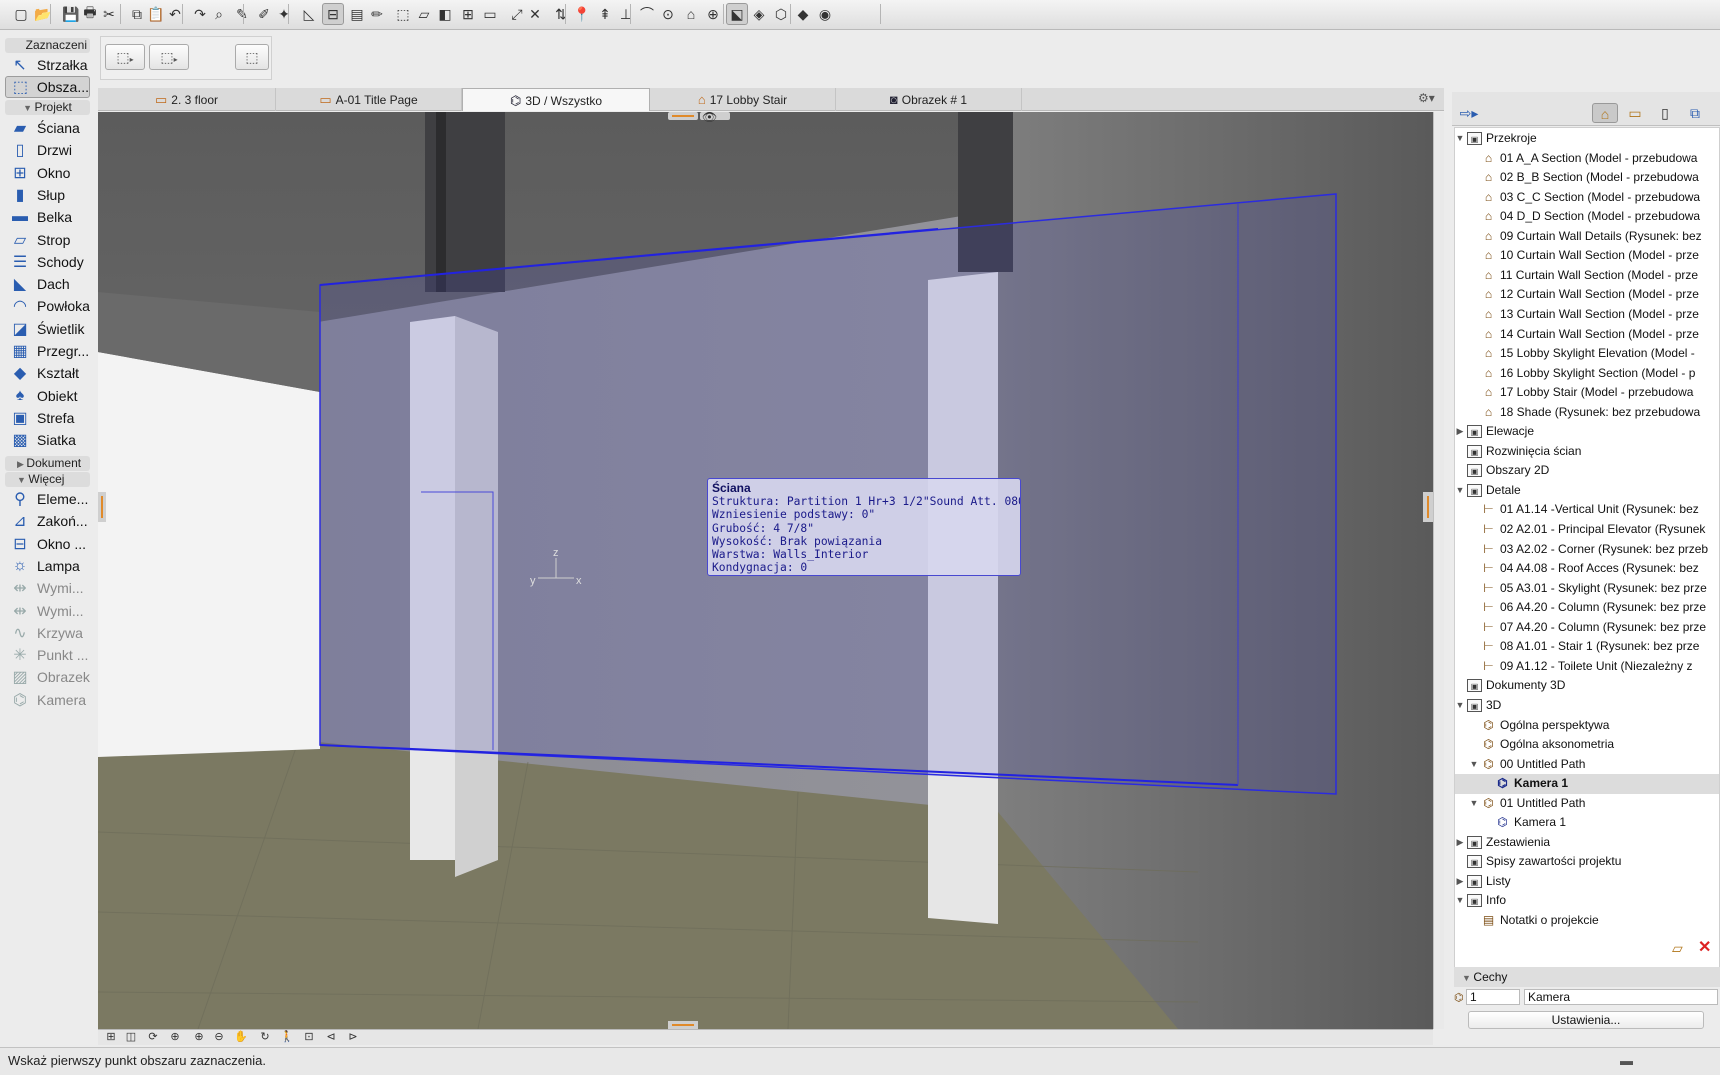 The height and width of the screenshot is (1075, 1720). What do you see at coordinates (1587, 550) in the screenshot?
I see `tree-row: ⊢ 03 A2.02 - Corner (Rysunek: bez przeb` at bounding box center [1587, 550].